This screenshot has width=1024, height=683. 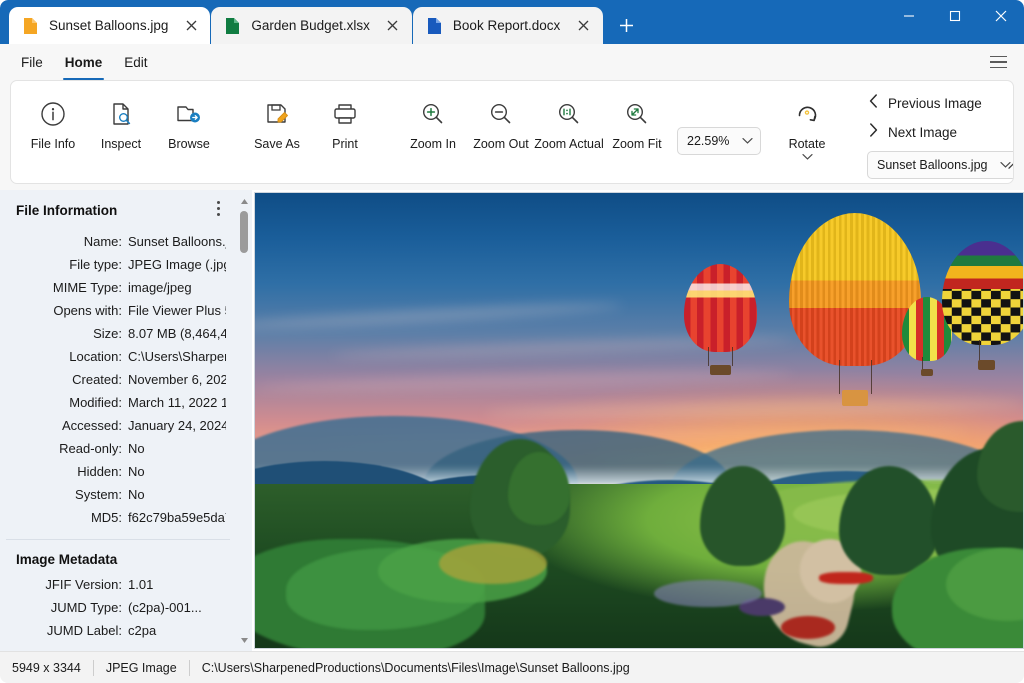 I want to click on zoom-fit-button: Zoom Fit, so click(x=637, y=121).